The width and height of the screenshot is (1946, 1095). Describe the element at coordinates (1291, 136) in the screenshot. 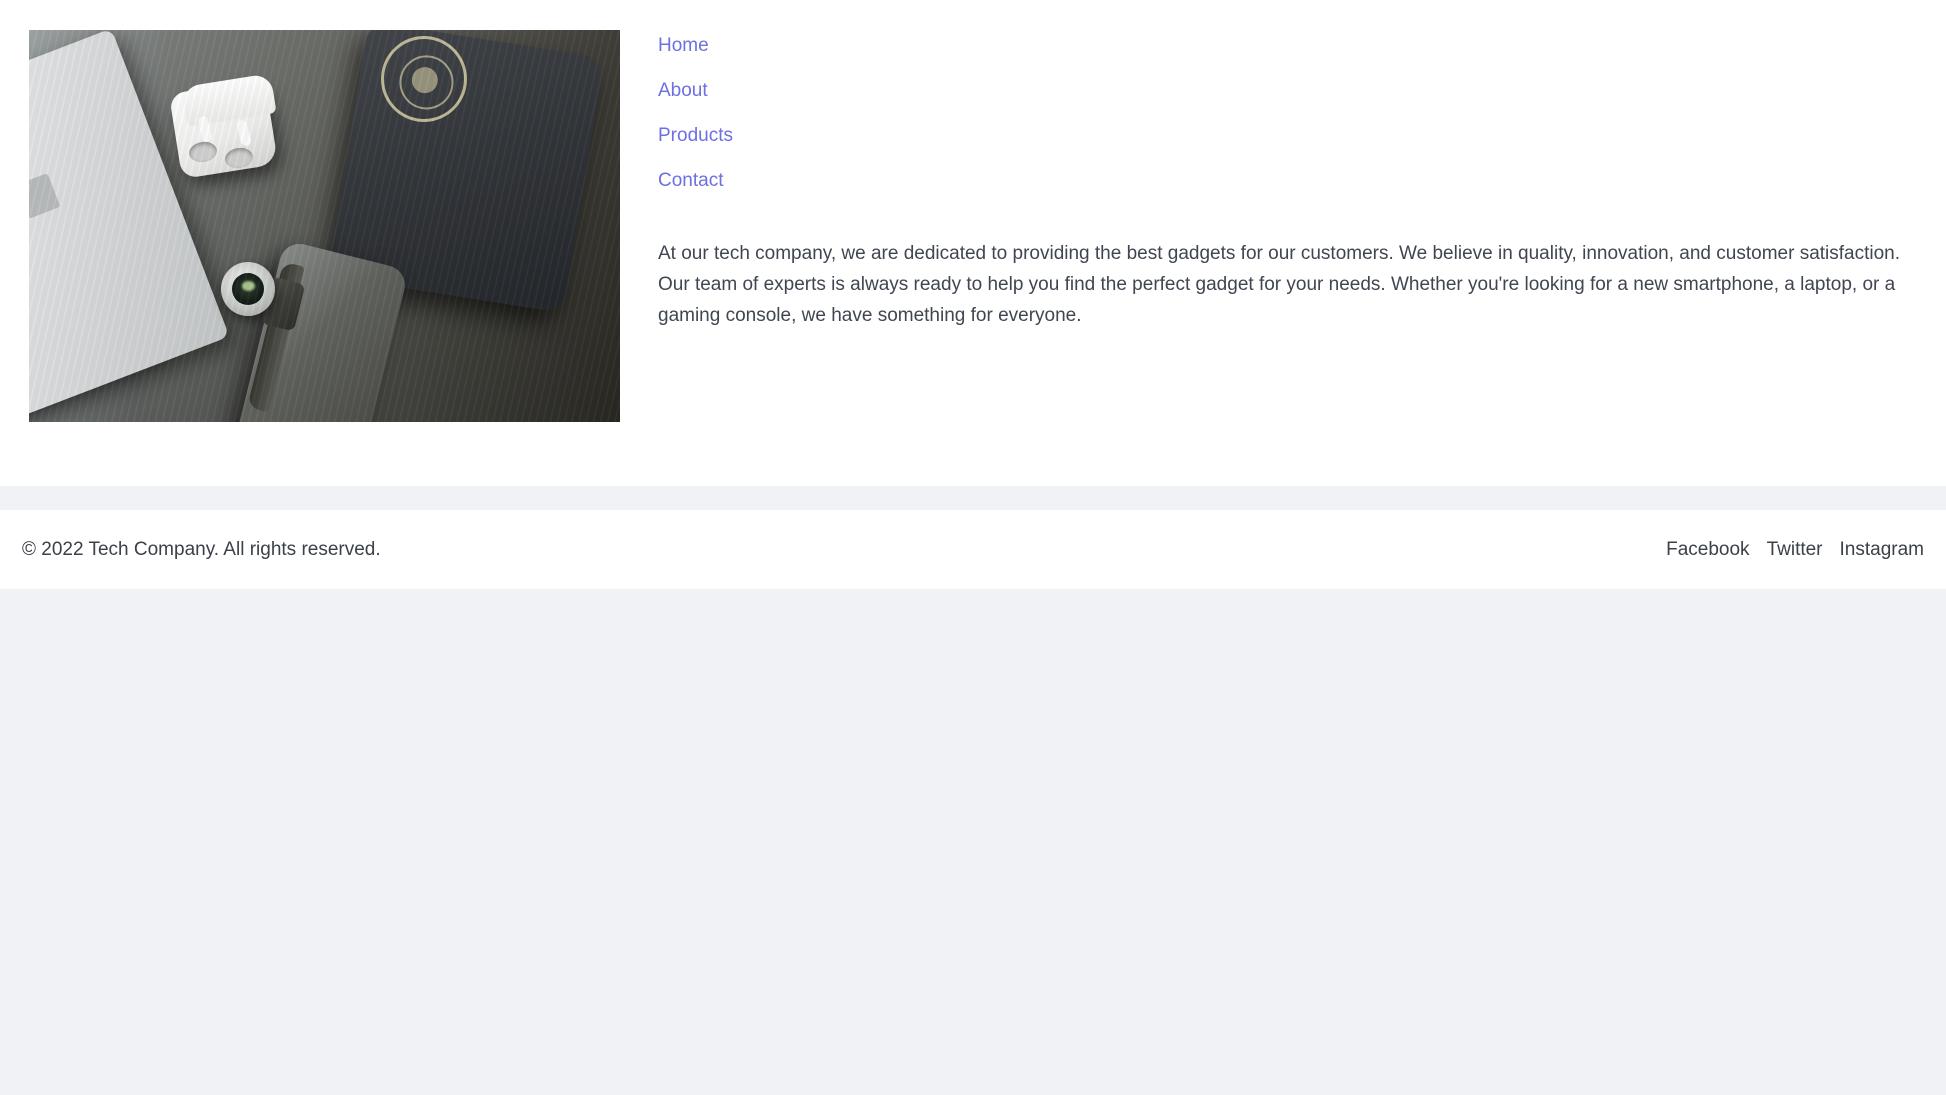

I see `nav-item: Products` at that location.